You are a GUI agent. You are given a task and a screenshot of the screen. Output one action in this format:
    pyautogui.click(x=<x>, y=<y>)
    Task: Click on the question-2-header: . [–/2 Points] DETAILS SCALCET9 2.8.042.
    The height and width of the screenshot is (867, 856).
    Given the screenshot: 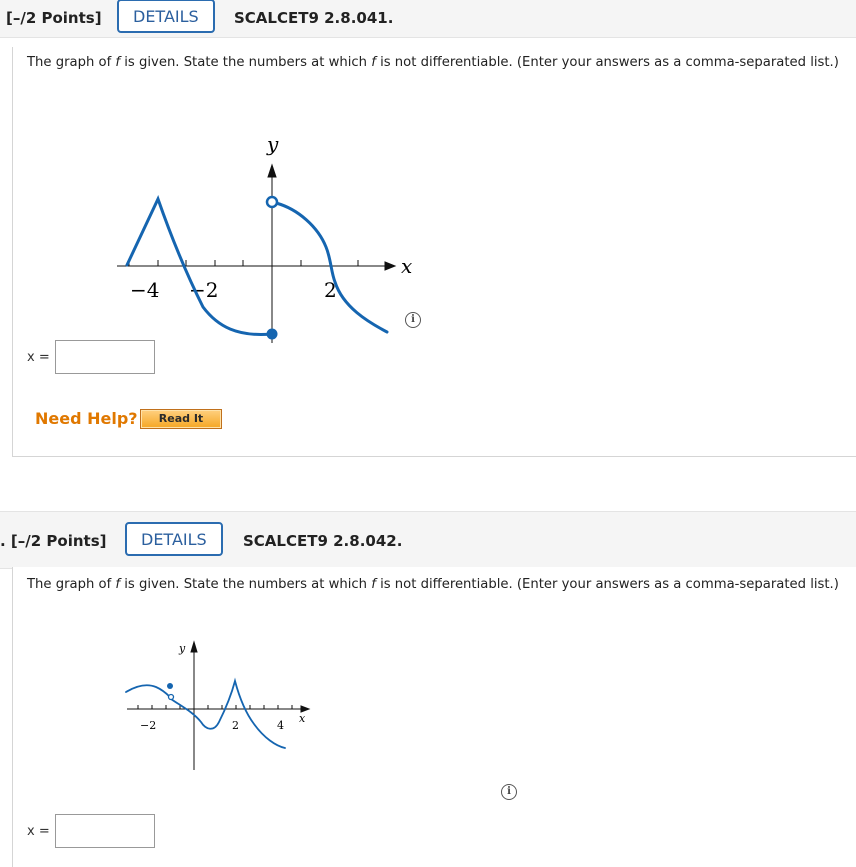 What is the action you would take?
    pyautogui.click(x=428, y=540)
    